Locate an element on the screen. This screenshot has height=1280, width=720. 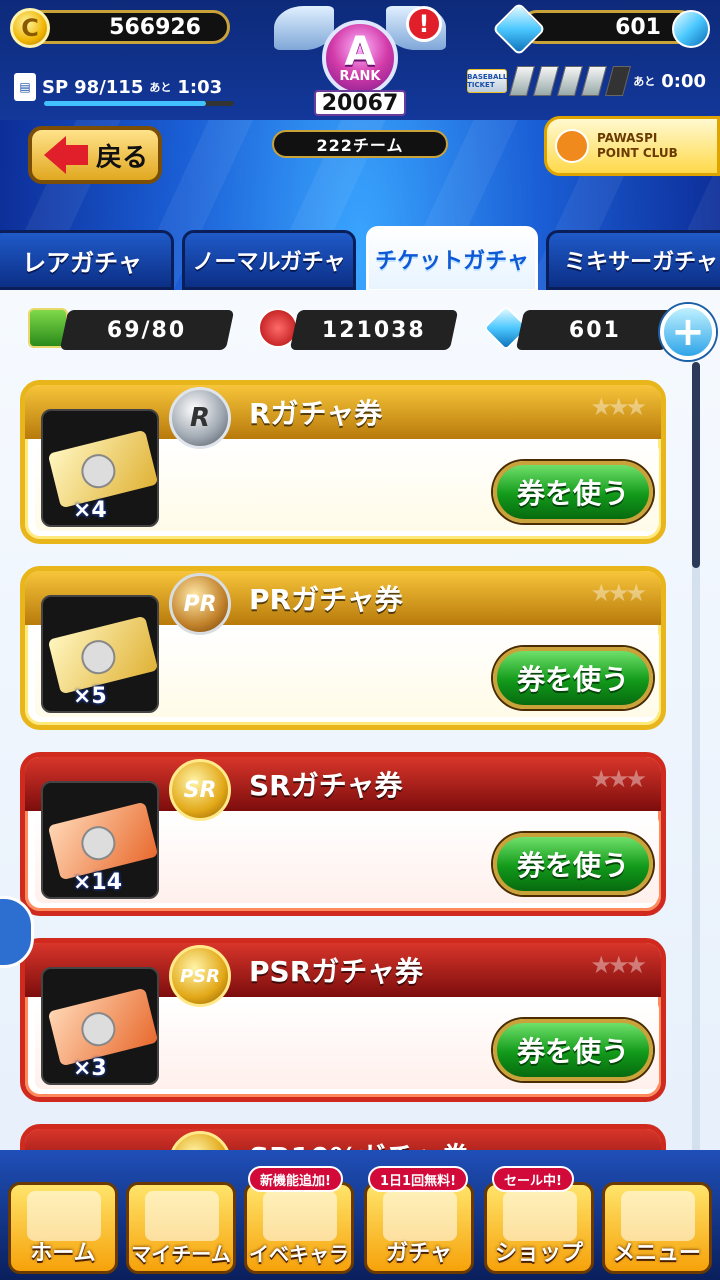
ticket-count-value: 69/80 is located at coordinates (147, 330).